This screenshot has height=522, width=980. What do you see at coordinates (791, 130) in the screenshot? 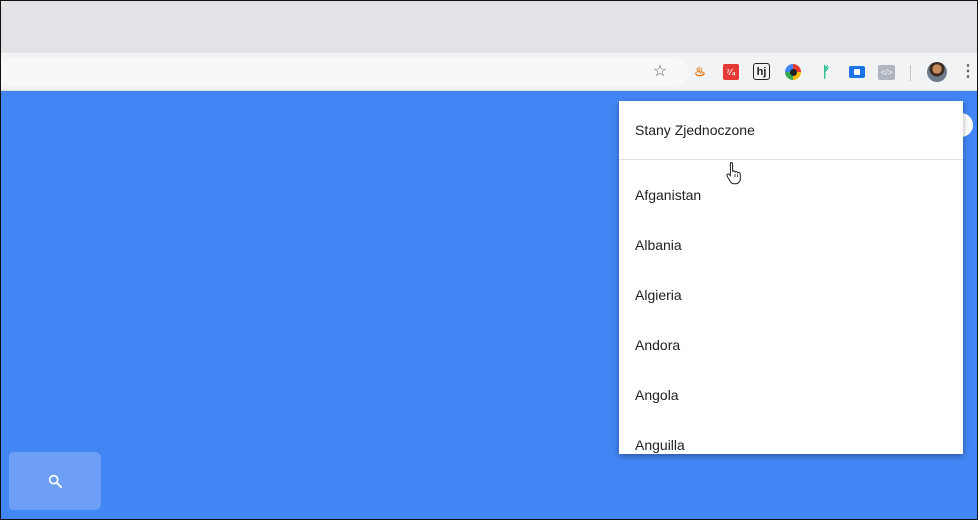
I see `selected-country: Stany Zjednoczone` at bounding box center [791, 130].